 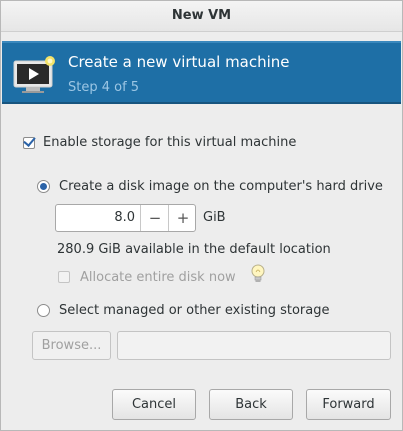 I want to click on enable-storage-checkbox, so click(x=29, y=143).